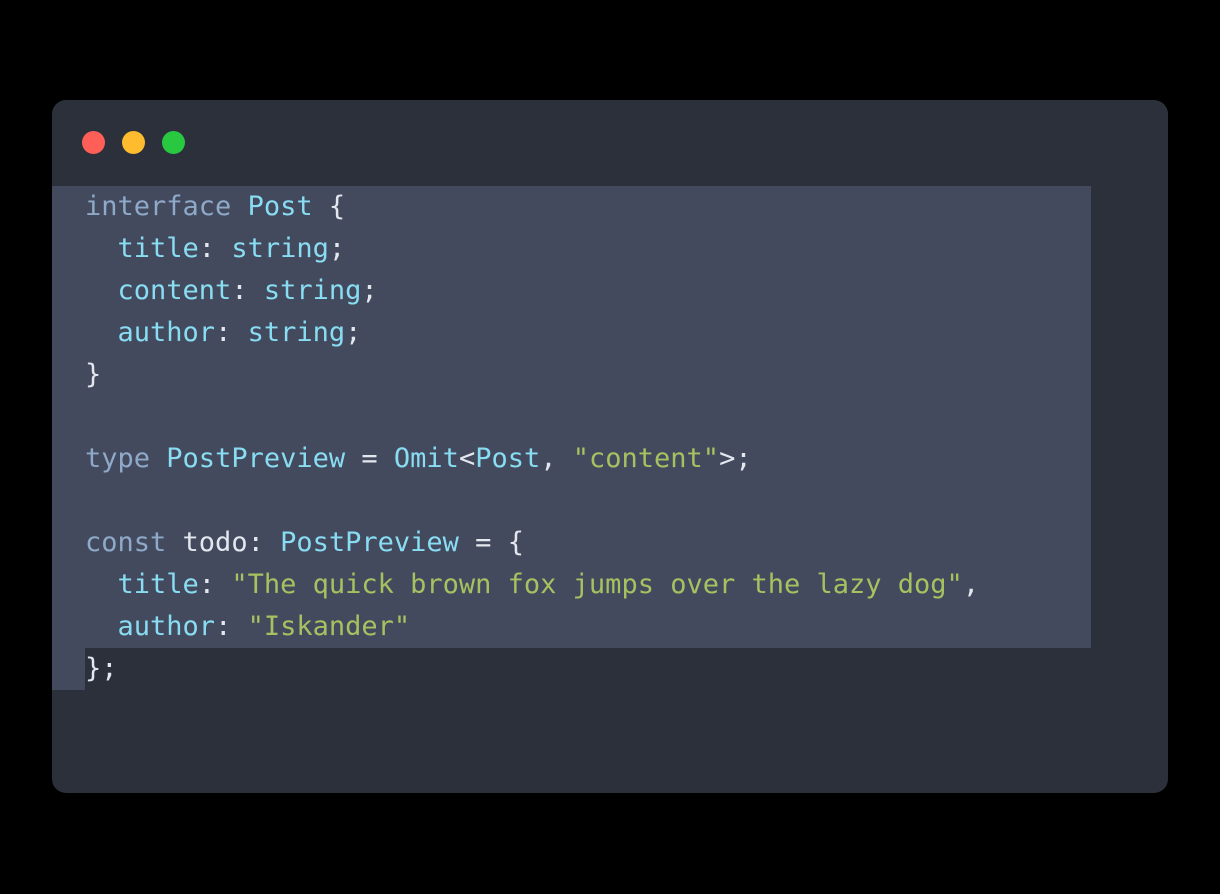 The height and width of the screenshot is (894, 1220). I want to click on maximize-button, so click(173, 142).